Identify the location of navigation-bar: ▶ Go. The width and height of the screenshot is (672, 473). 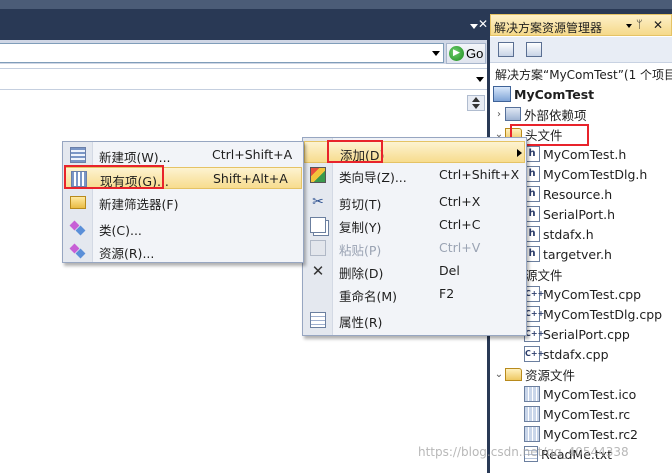
(243, 52).